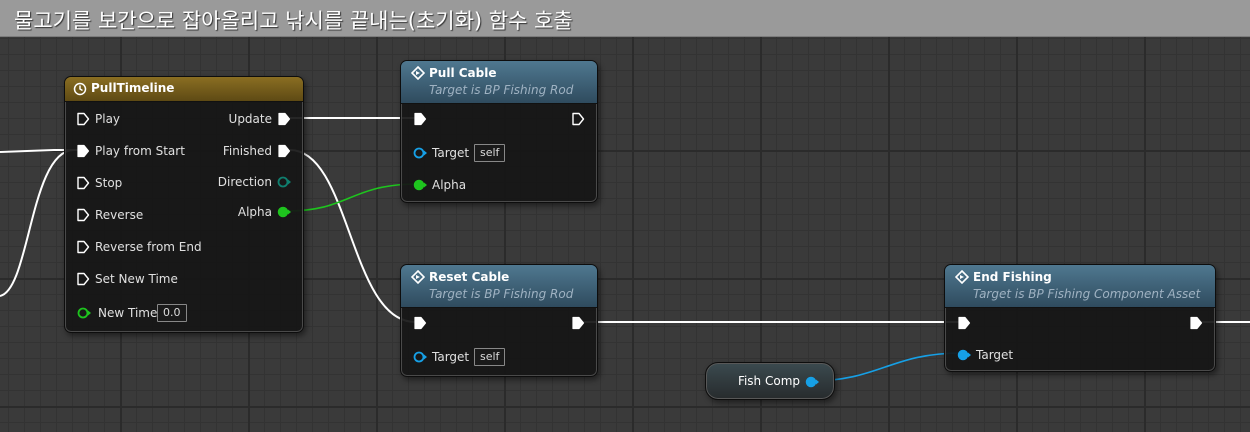 The height and width of the screenshot is (432, 1250). I want to click on pin-label: Direction, so click(244, 182).